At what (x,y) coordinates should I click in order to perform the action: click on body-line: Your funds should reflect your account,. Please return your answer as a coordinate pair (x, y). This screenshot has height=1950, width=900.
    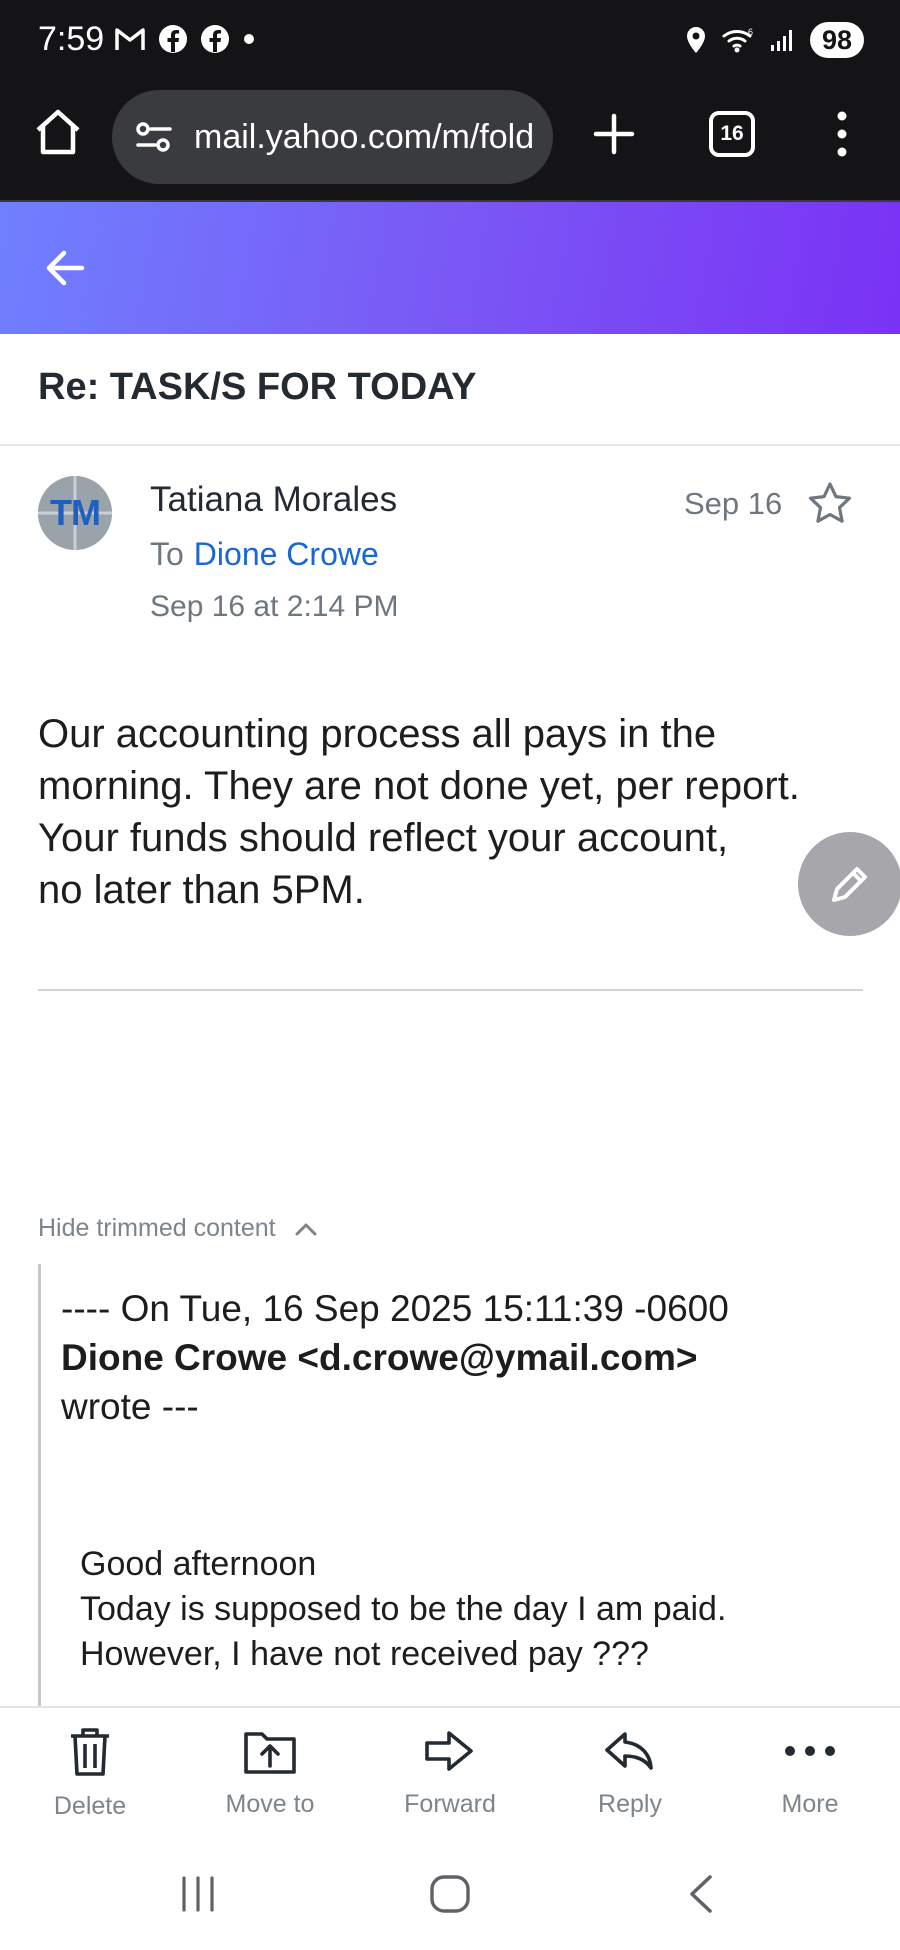
    Looking at the image, I should click on (383, 838).